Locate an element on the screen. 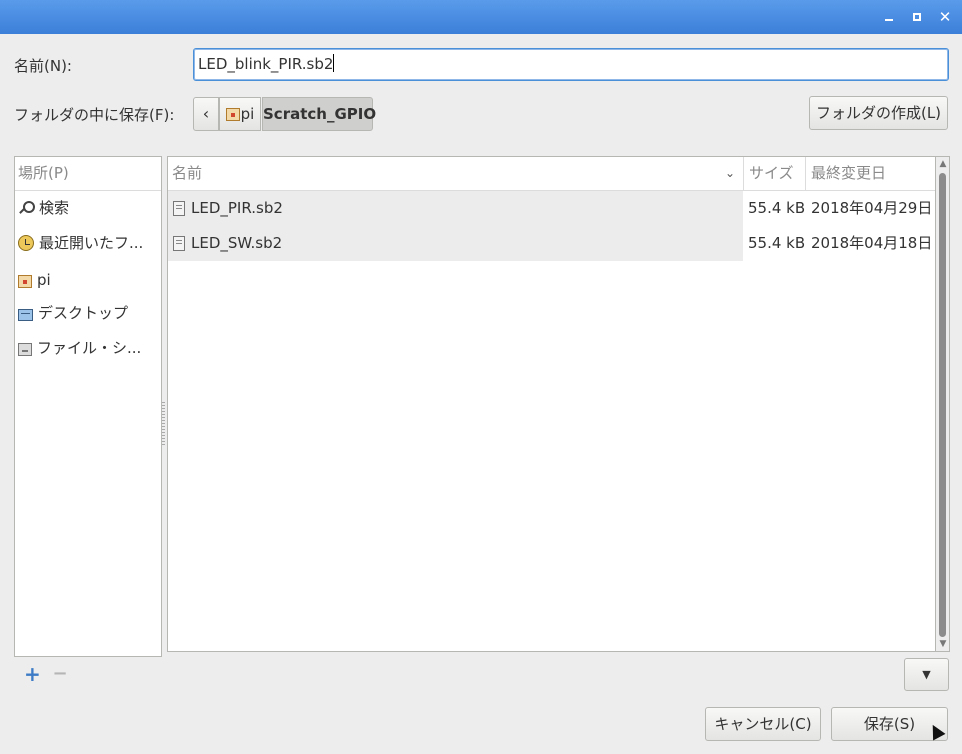  desktop-icon is located at coordinates (25, 315).